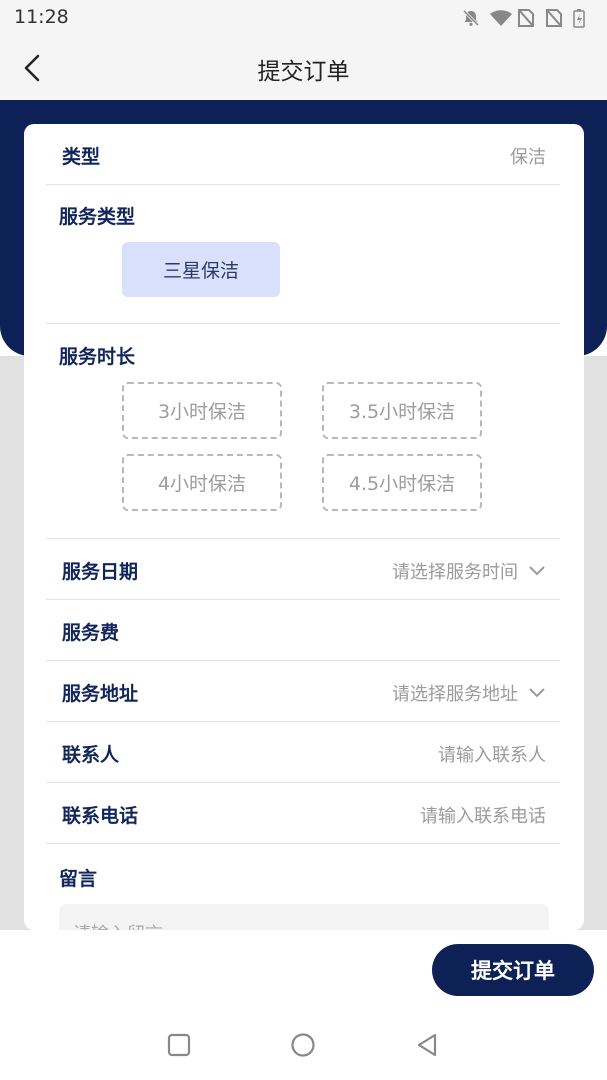 Image resolution: width=607 pixels, height=1080 pixels. I want to click on contact-label: 联系人, so click(91, 755).